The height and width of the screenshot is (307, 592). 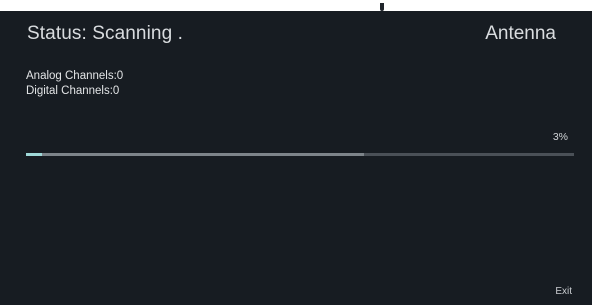 I want to click on digital-channel-count: Digital Channels:0, so click(x=73, y=91).